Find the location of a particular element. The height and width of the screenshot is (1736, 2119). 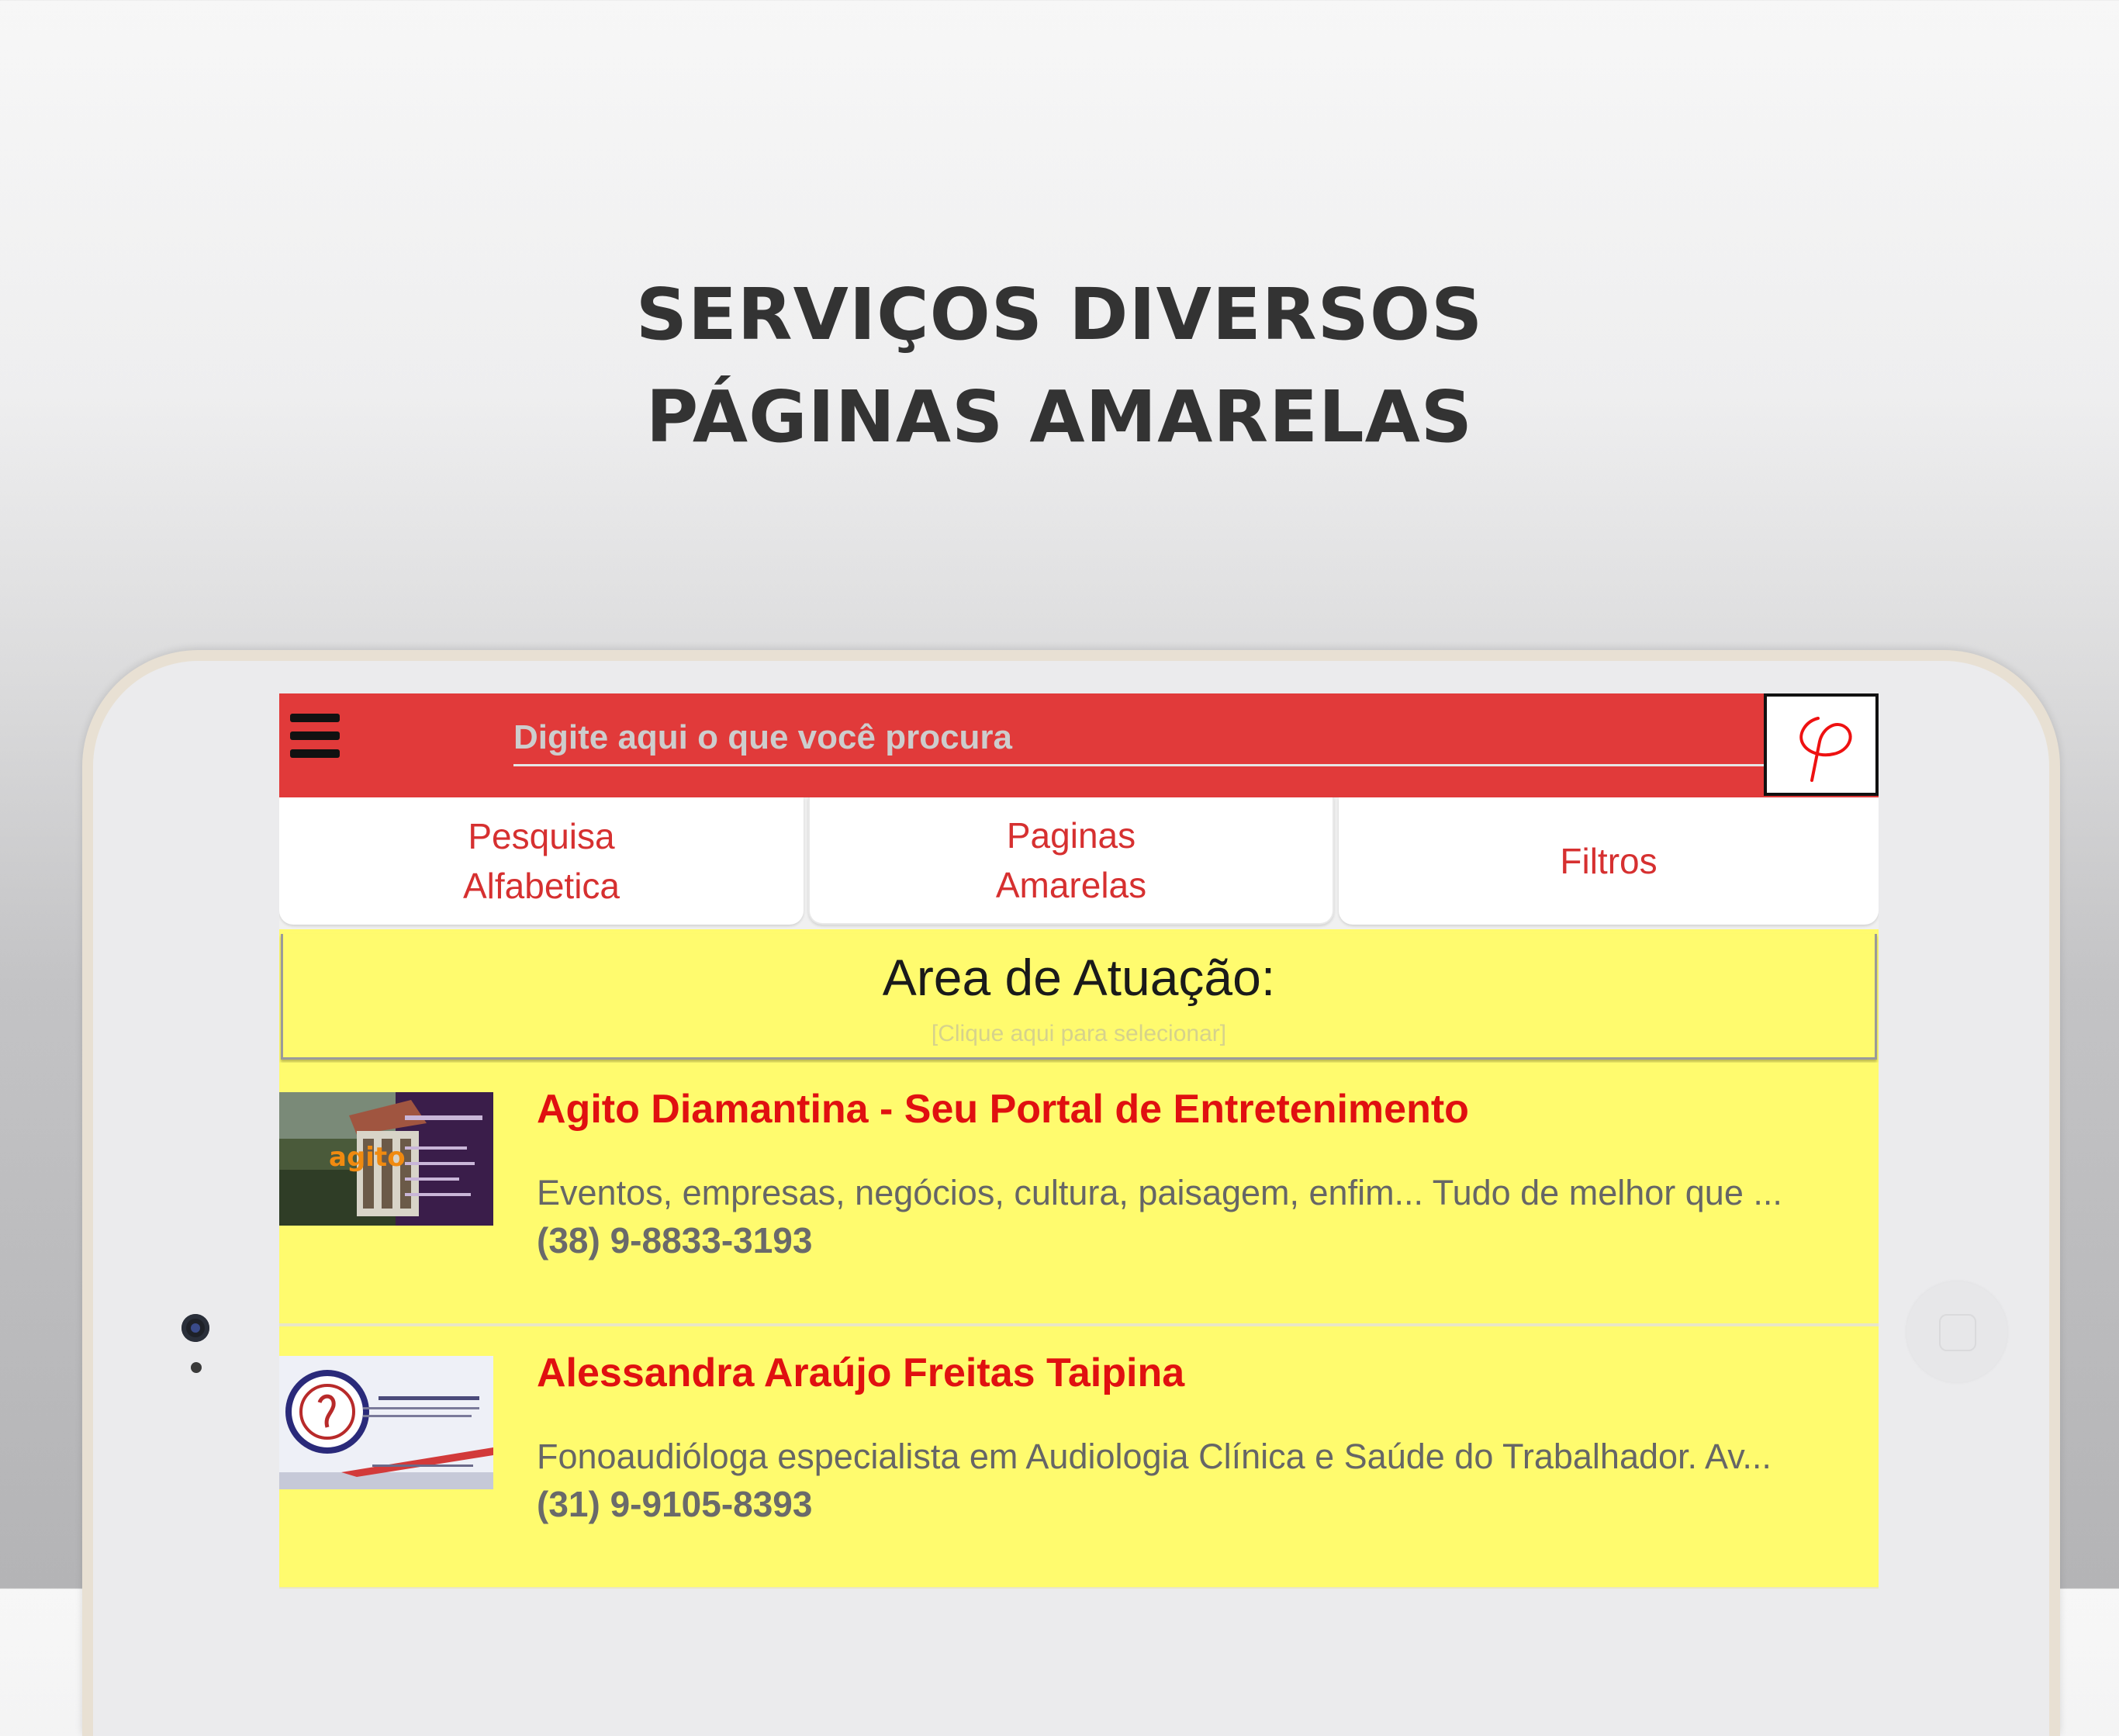

area-title: Area de Atuação: is located at coordinates (1079, 977).